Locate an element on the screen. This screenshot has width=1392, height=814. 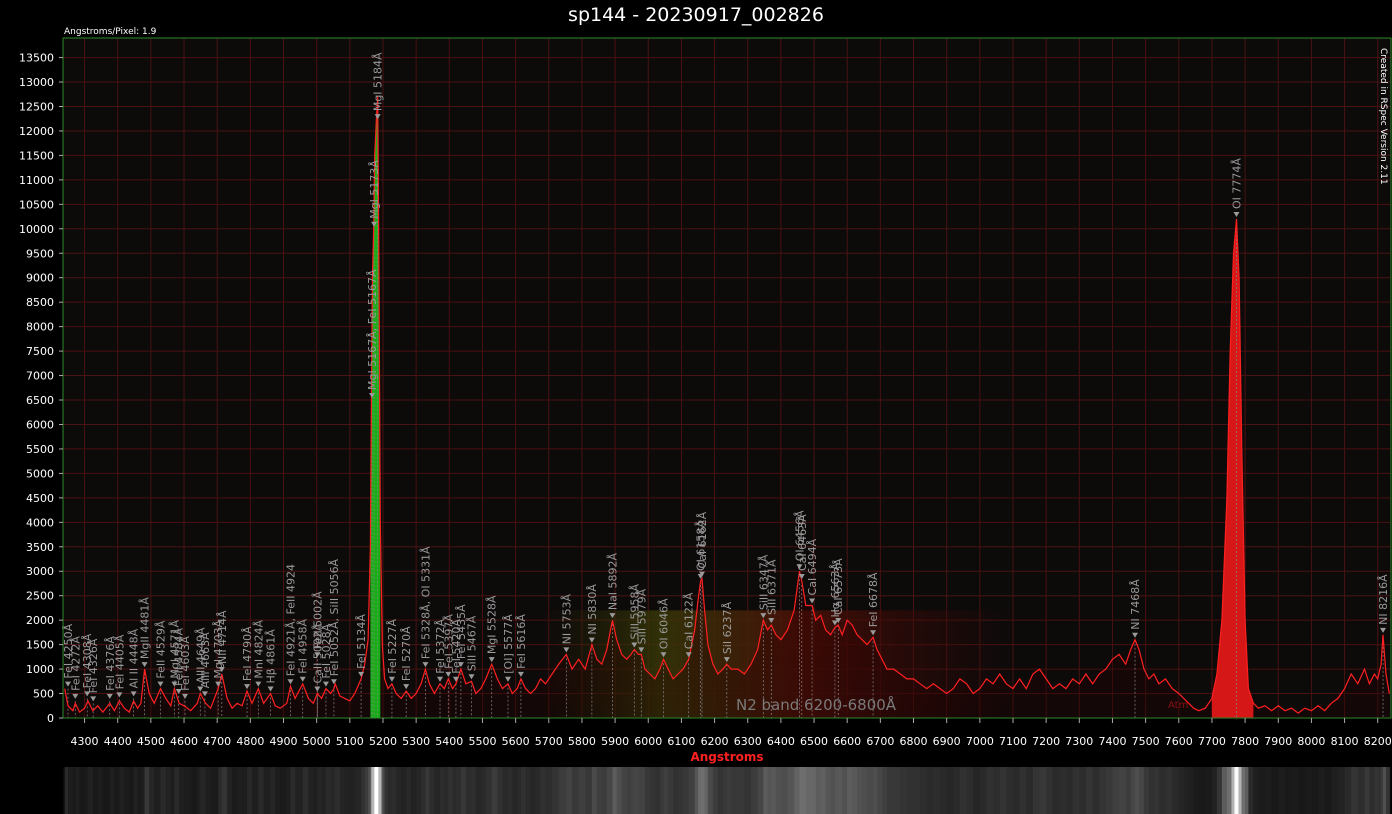
line-label: Hβ 4861Å is located at coordinates (271, 656).